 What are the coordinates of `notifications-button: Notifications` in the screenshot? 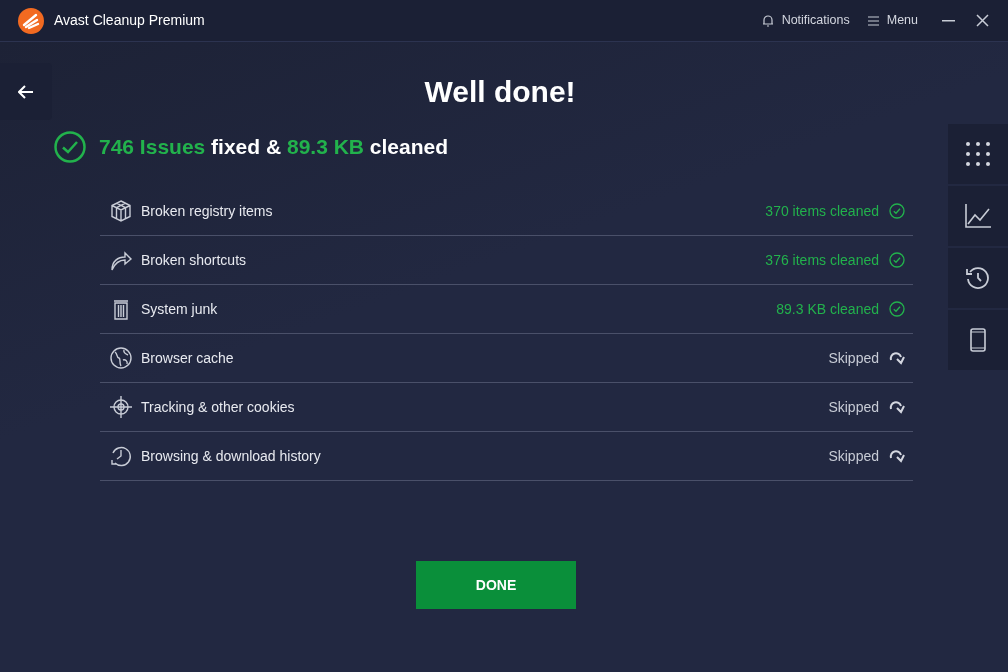 It's located at (805, 20).